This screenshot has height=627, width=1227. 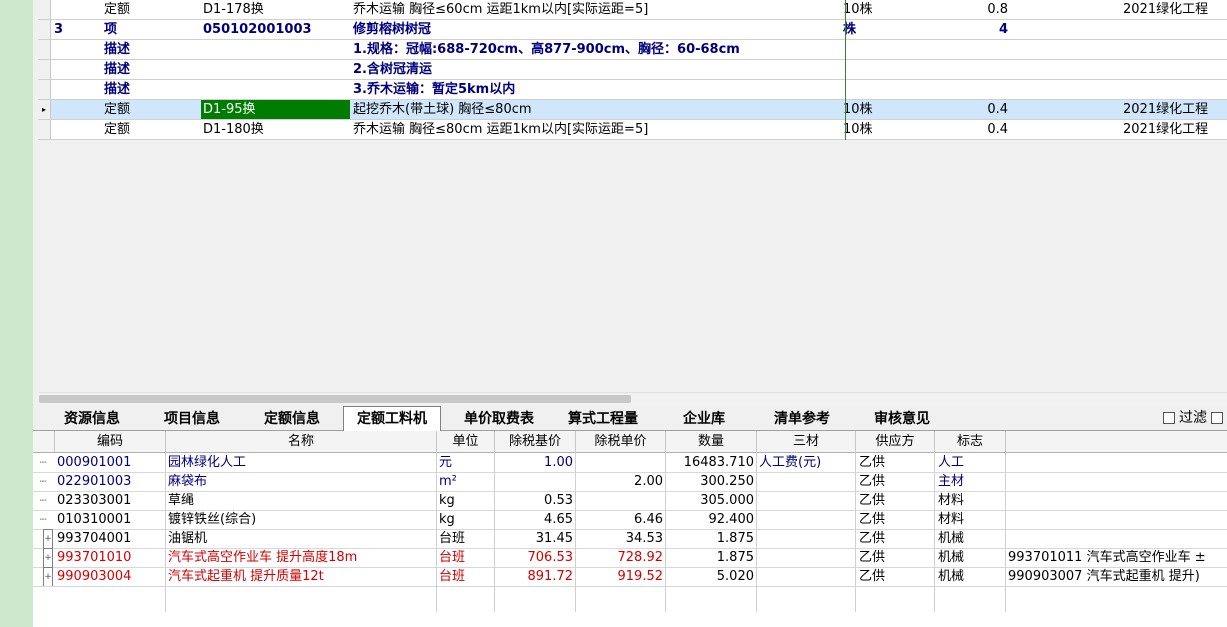 What do you see at coordinates (970, 462) in the screenshot?
I see `material-flag: 人工` at bounding box center [970, 462].